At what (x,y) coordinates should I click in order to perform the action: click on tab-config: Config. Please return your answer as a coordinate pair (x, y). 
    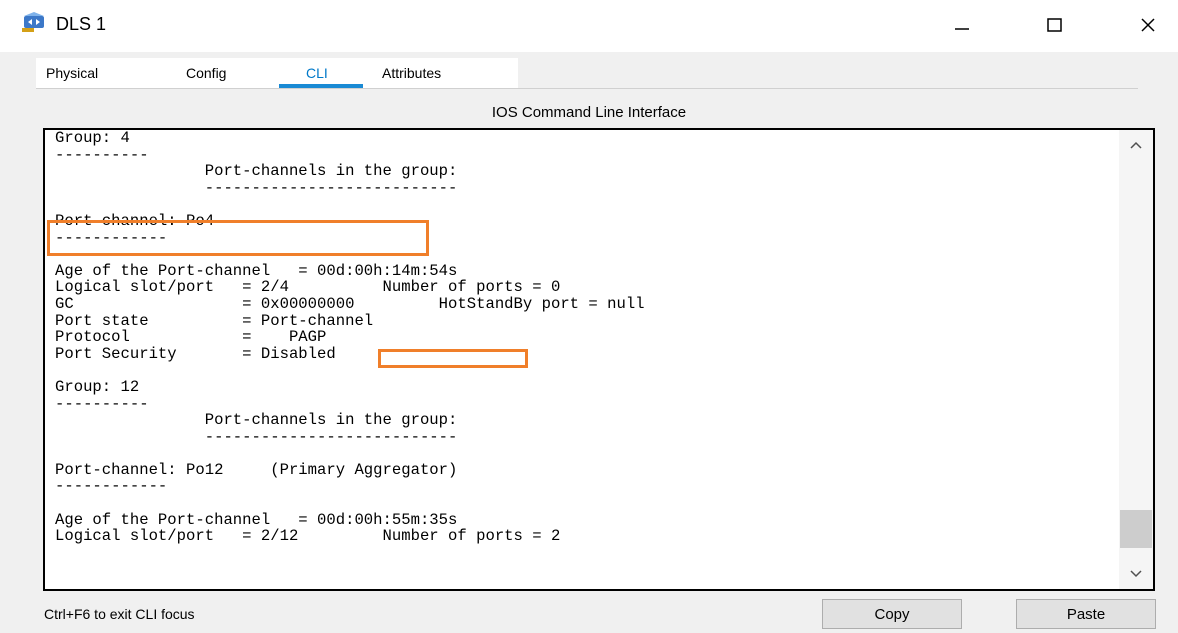
    Looking at the image, I should click on (206, 73).